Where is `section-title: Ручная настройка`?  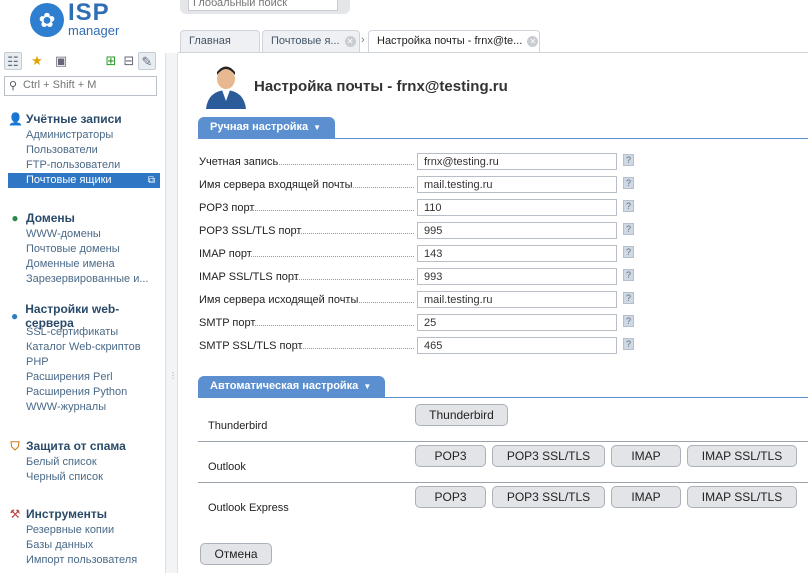 section-title: Ручная настройка is located at coordinates (259, 127).